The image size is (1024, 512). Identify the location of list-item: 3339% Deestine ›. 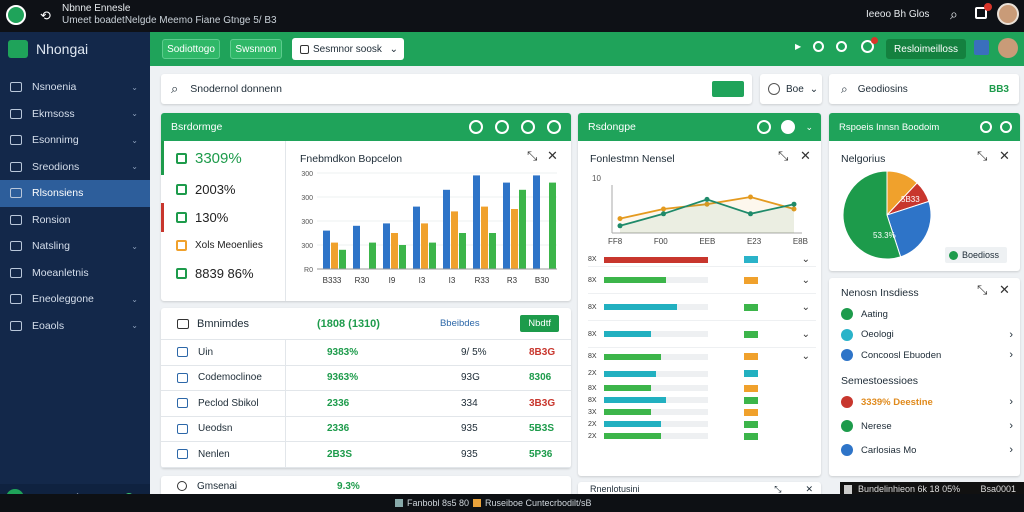
(927, 402).